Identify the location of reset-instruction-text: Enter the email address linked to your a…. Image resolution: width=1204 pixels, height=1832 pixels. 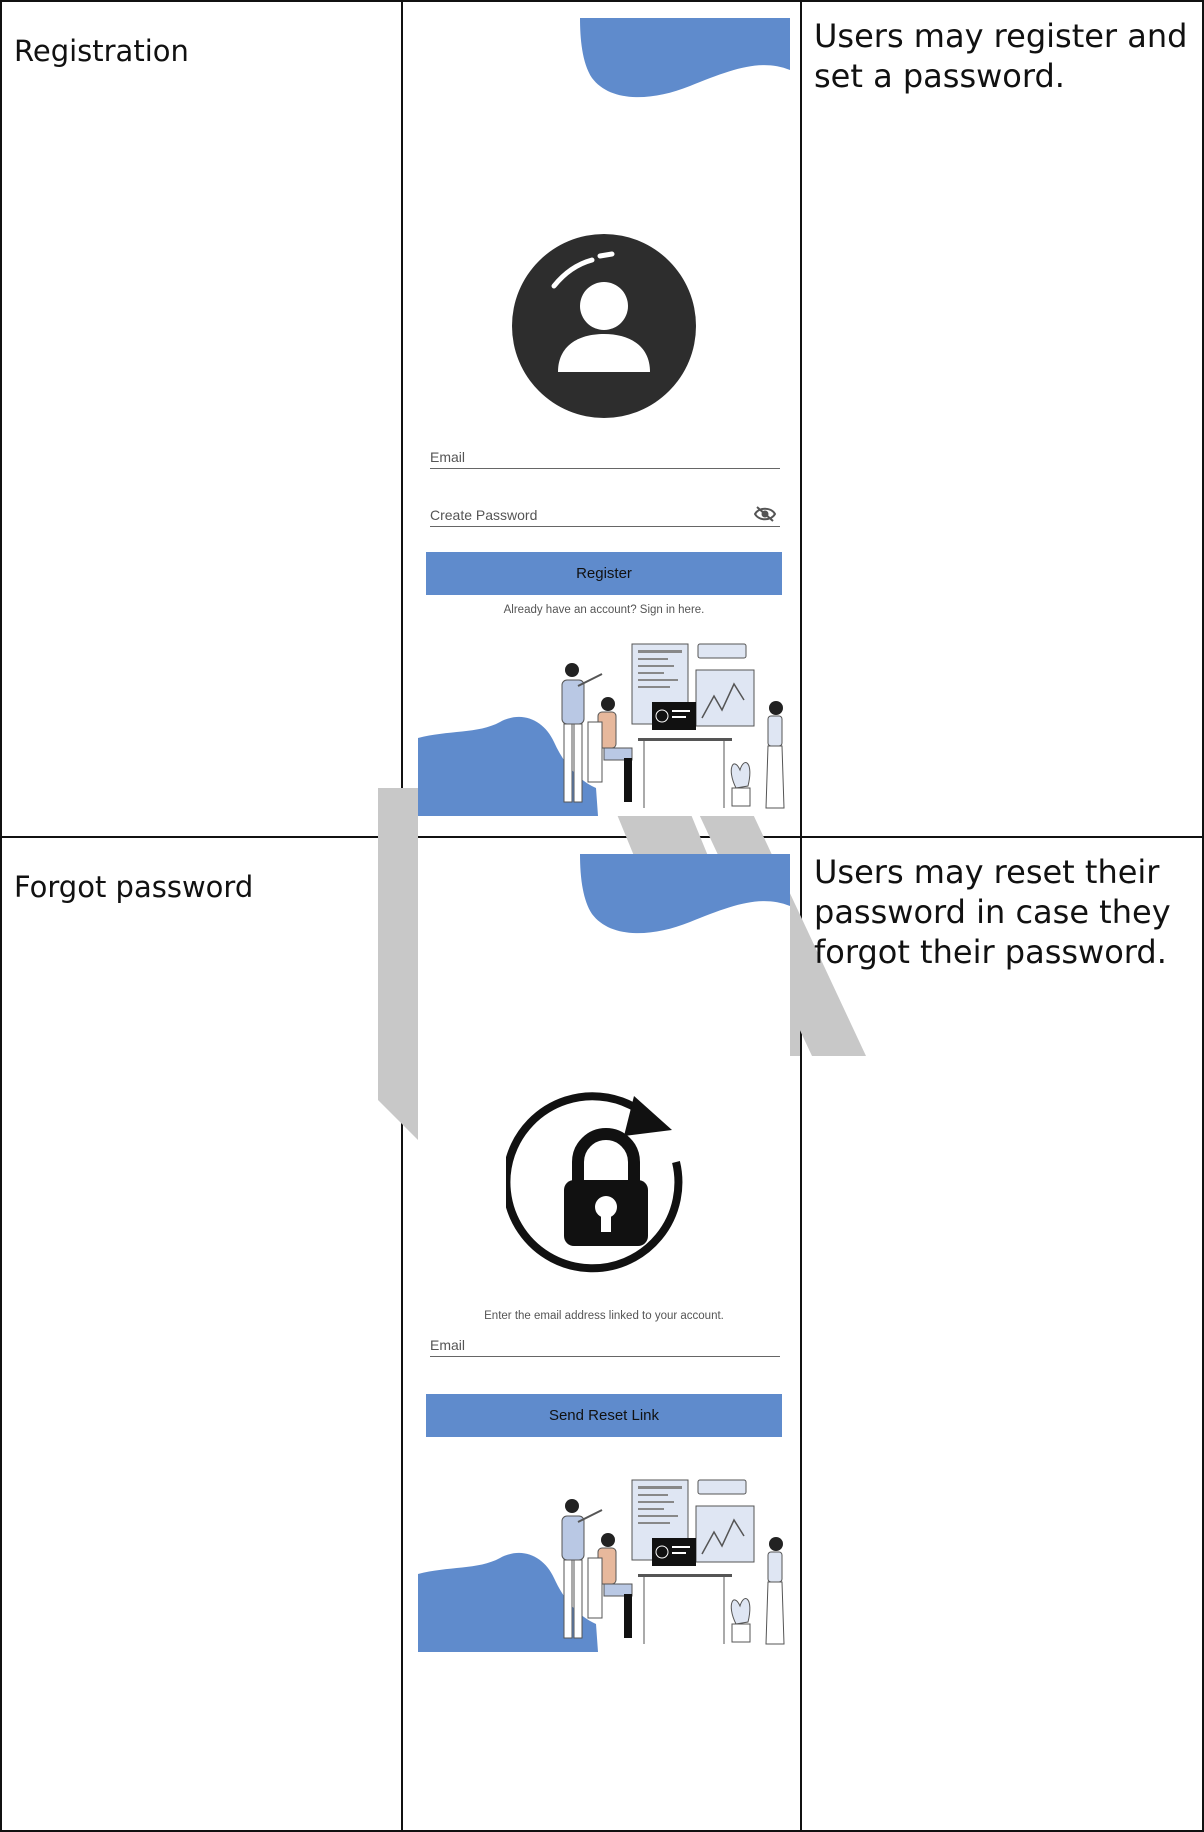
(604, 1316).